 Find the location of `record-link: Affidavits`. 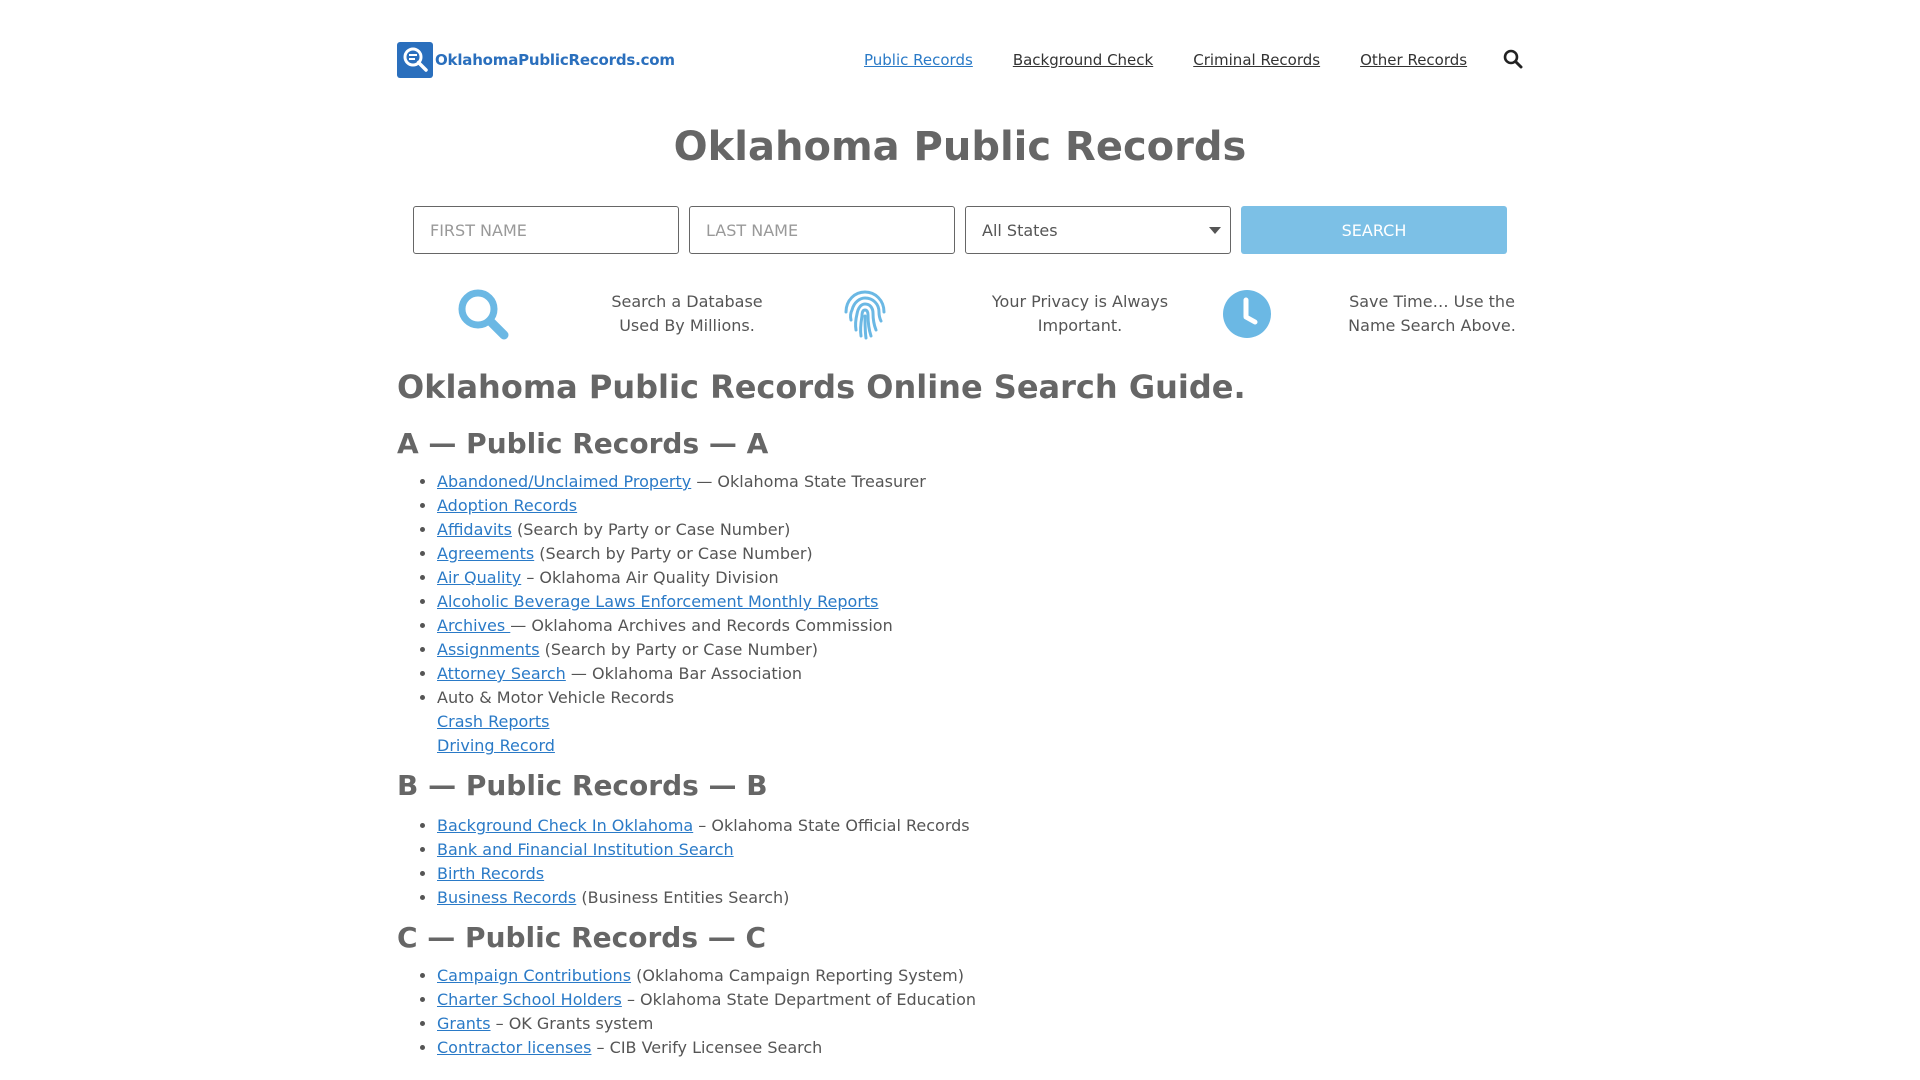

record-link: Affidavits is located at coordinates (474, 529).